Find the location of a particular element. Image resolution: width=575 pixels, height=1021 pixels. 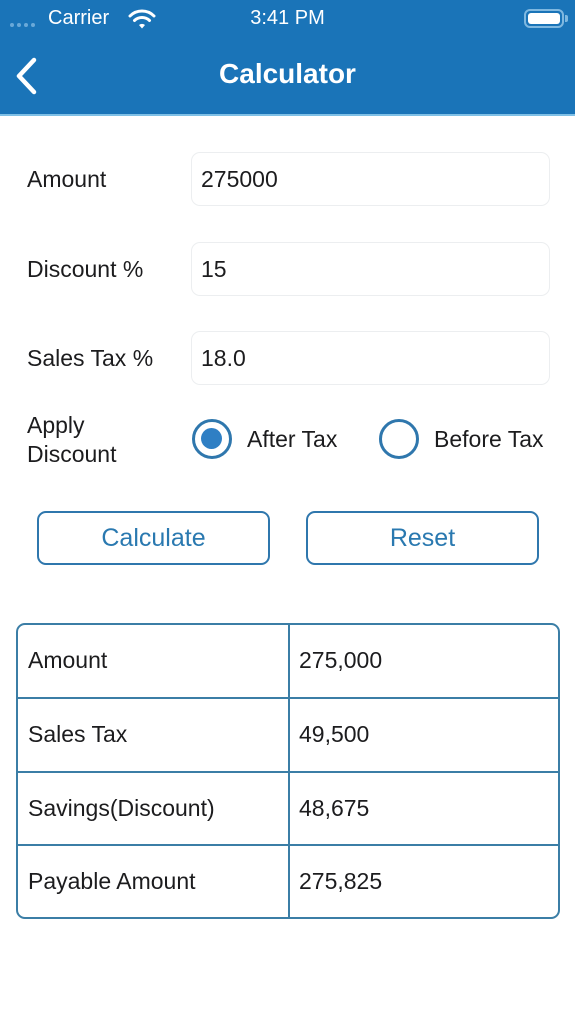

result-label-payable: Payable Amount is located at coordinates (112, 881).